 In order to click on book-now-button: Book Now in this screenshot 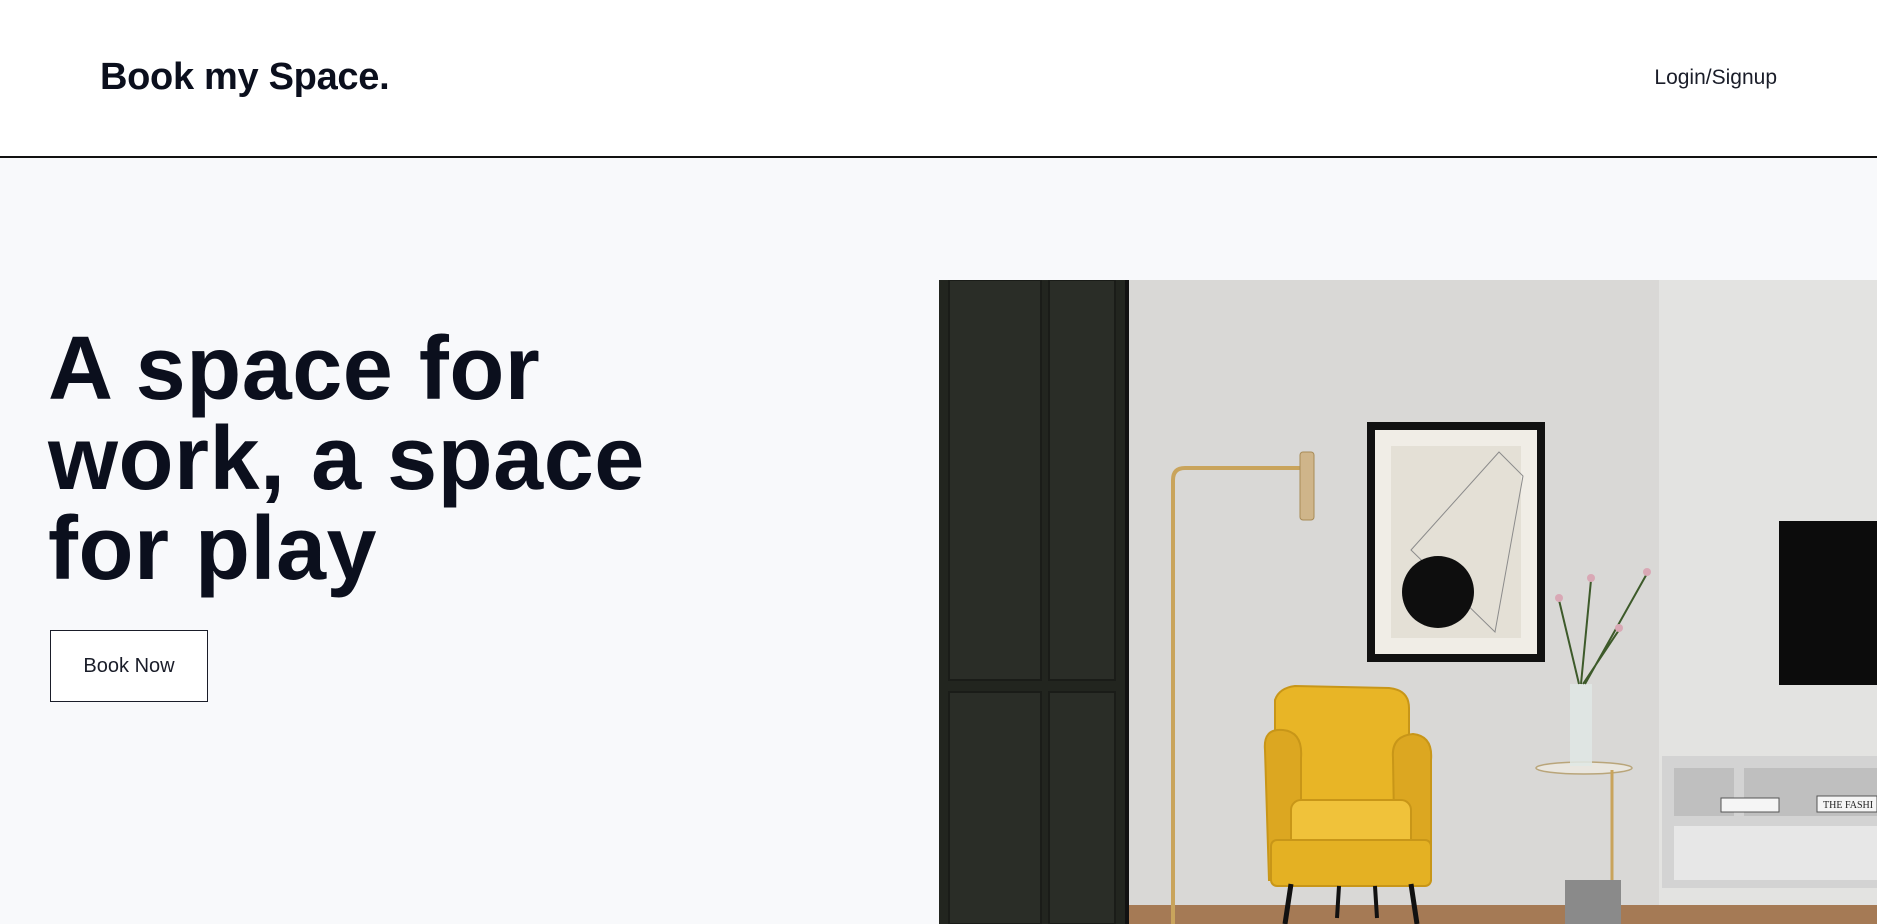, I will do `click(129, 666)`.